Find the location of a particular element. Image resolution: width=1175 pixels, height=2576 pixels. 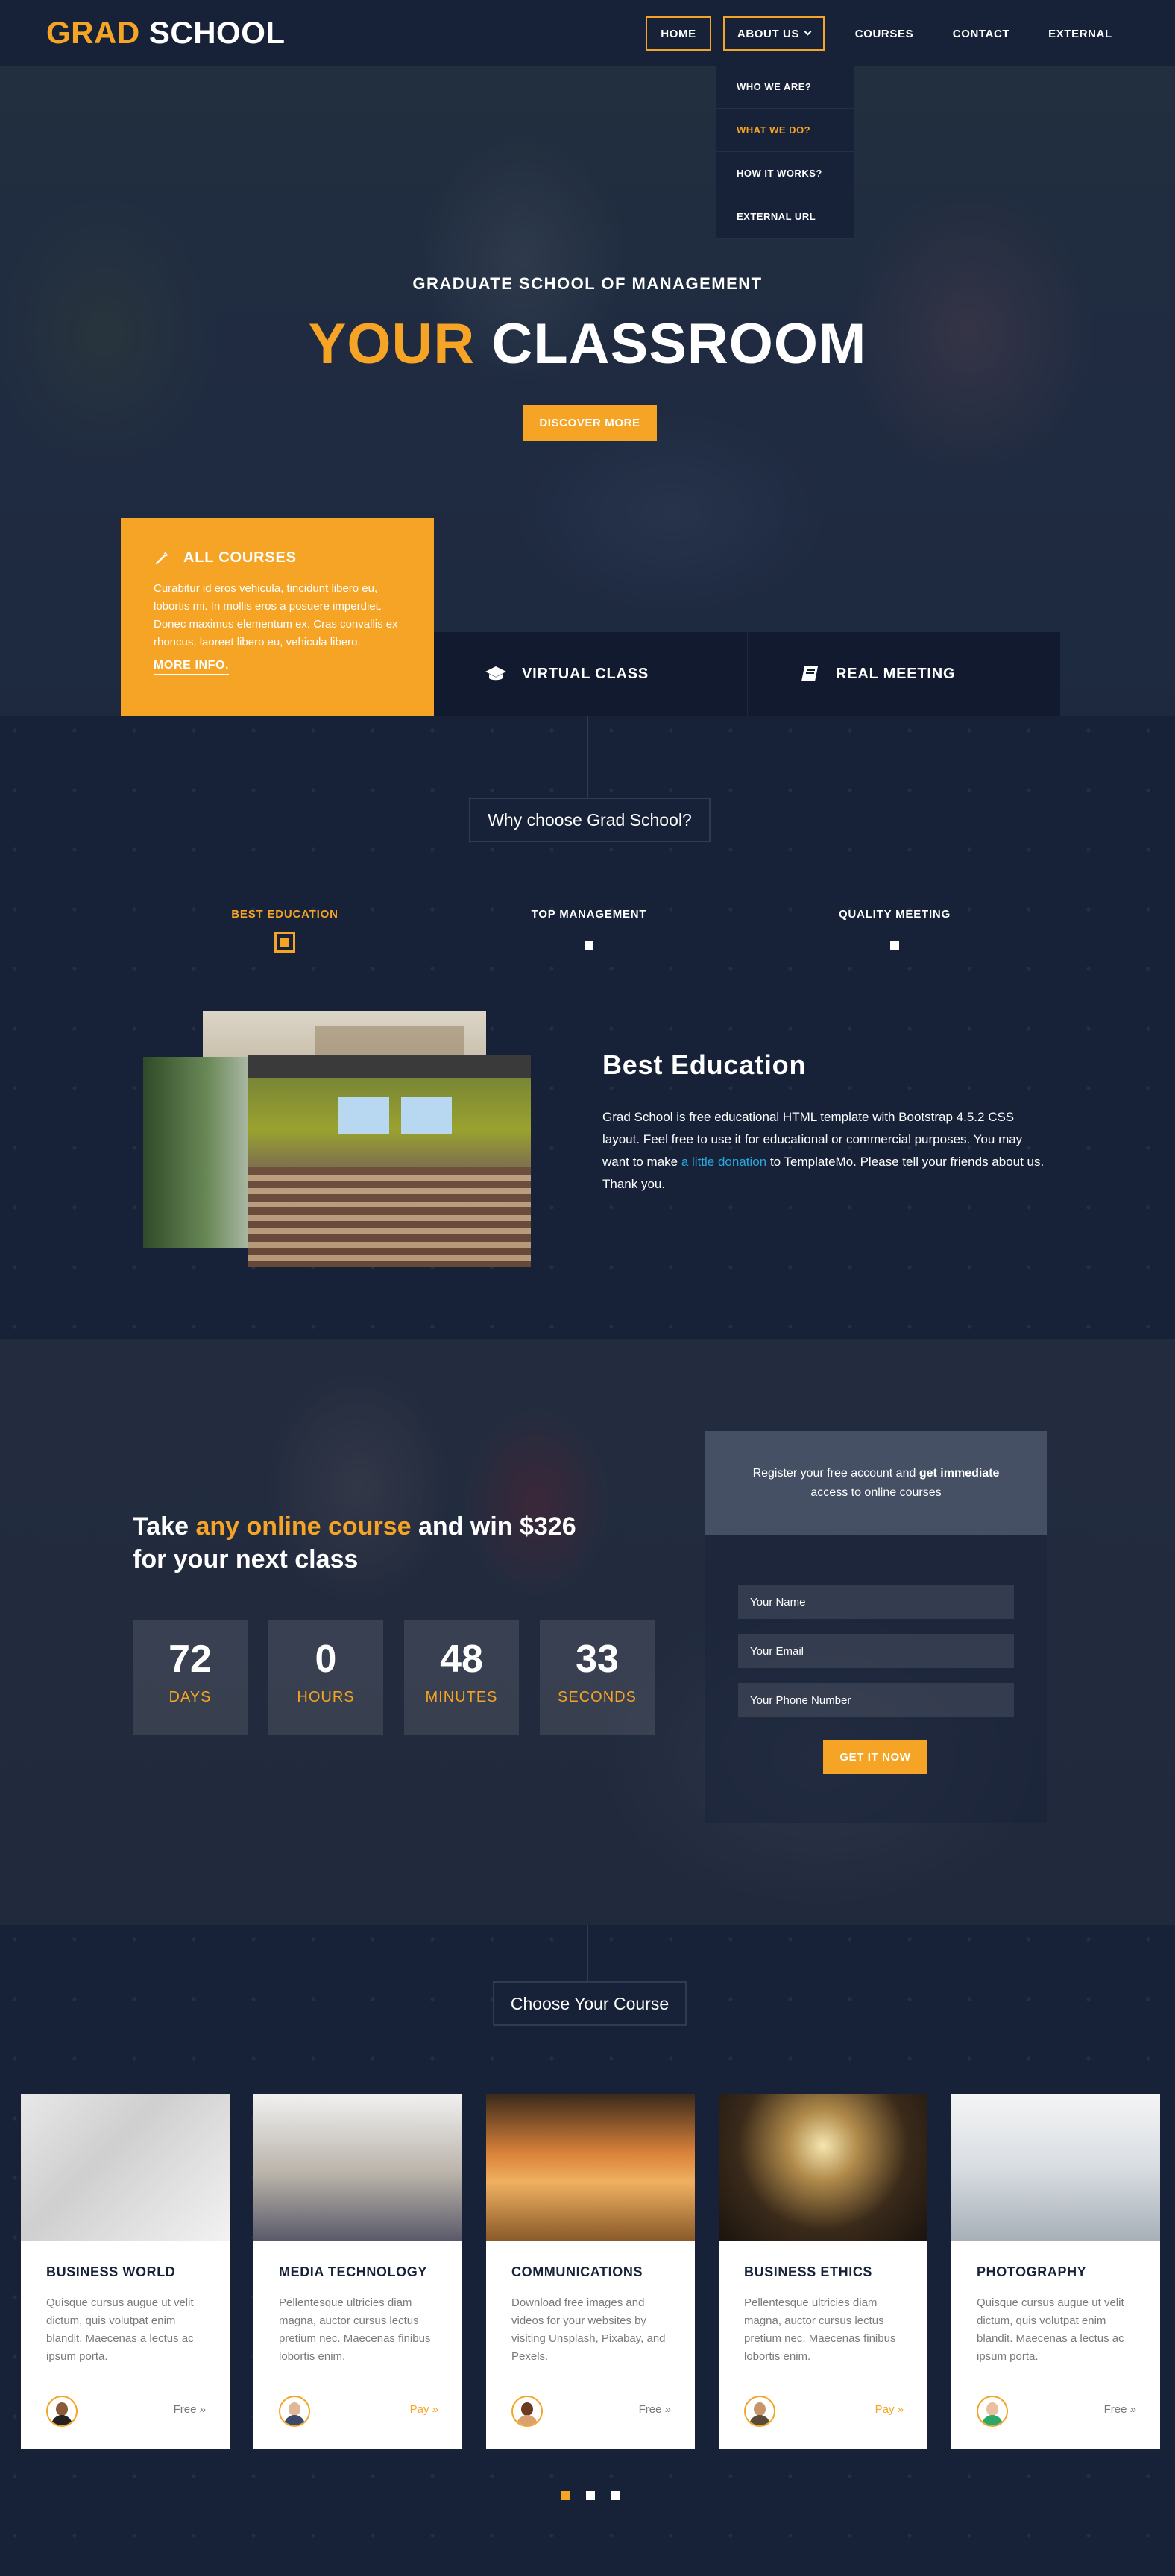

name-field: Your Name is located at coordinates (876, 1602).